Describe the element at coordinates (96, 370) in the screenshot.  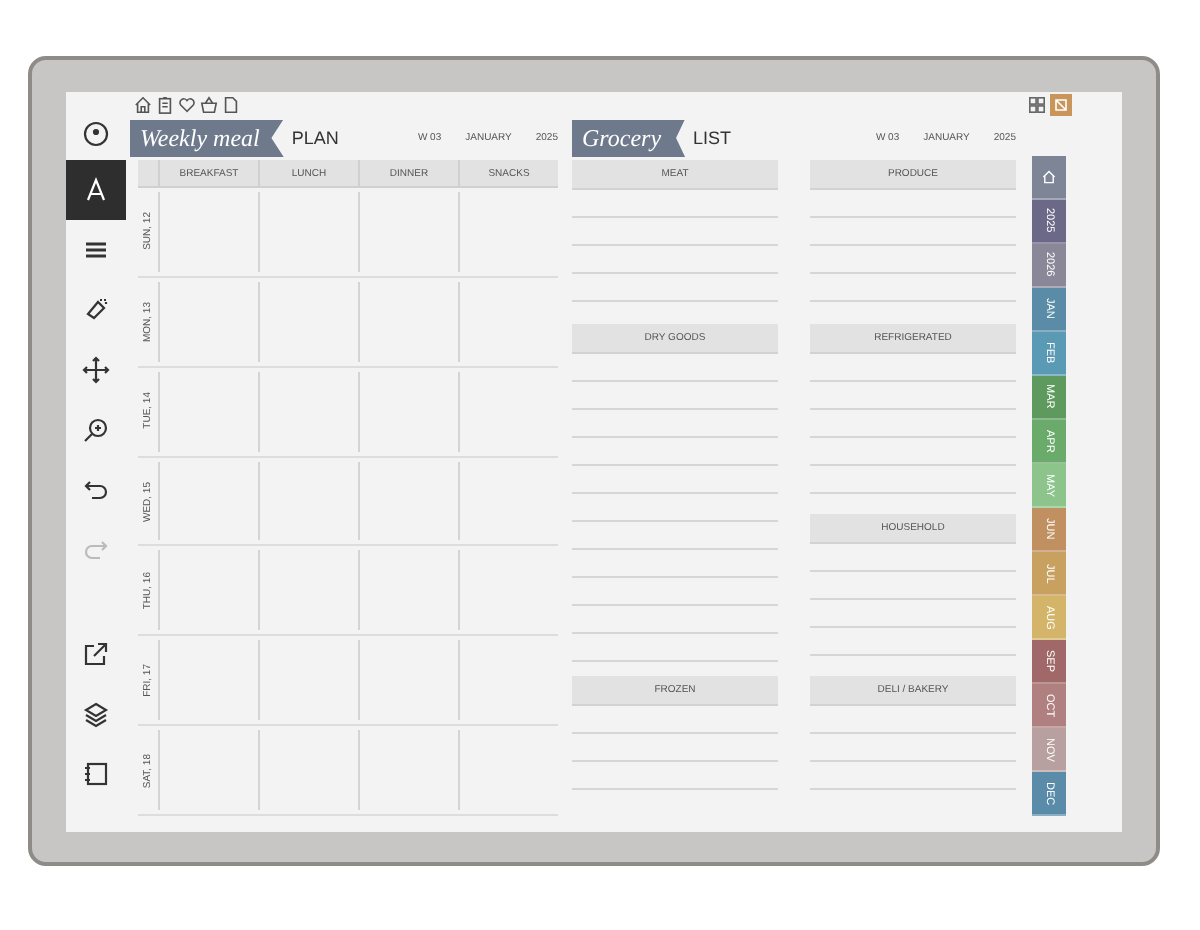
I see `move-icon` at that location.